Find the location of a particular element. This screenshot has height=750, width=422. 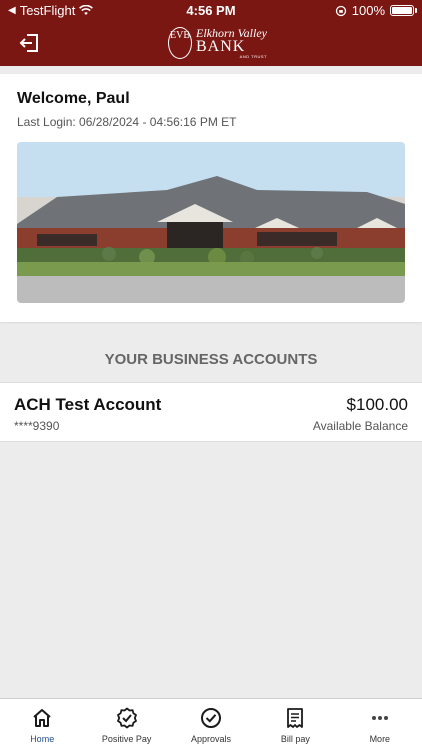

account-balance: $100.00 is located at coordinates (377, 404).